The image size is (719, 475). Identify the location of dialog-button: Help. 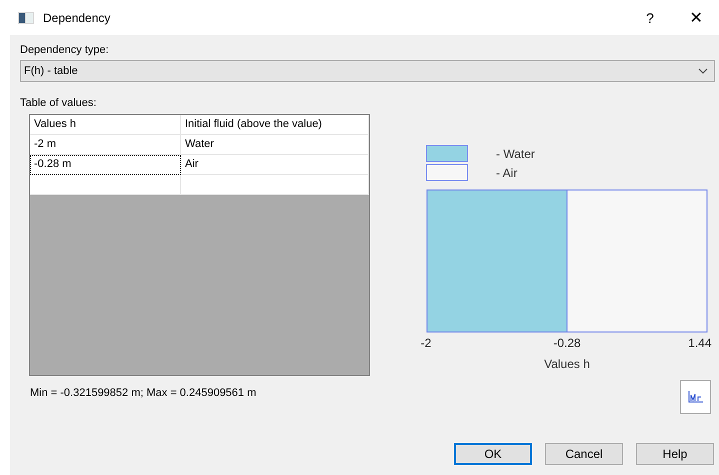
(675, 454).